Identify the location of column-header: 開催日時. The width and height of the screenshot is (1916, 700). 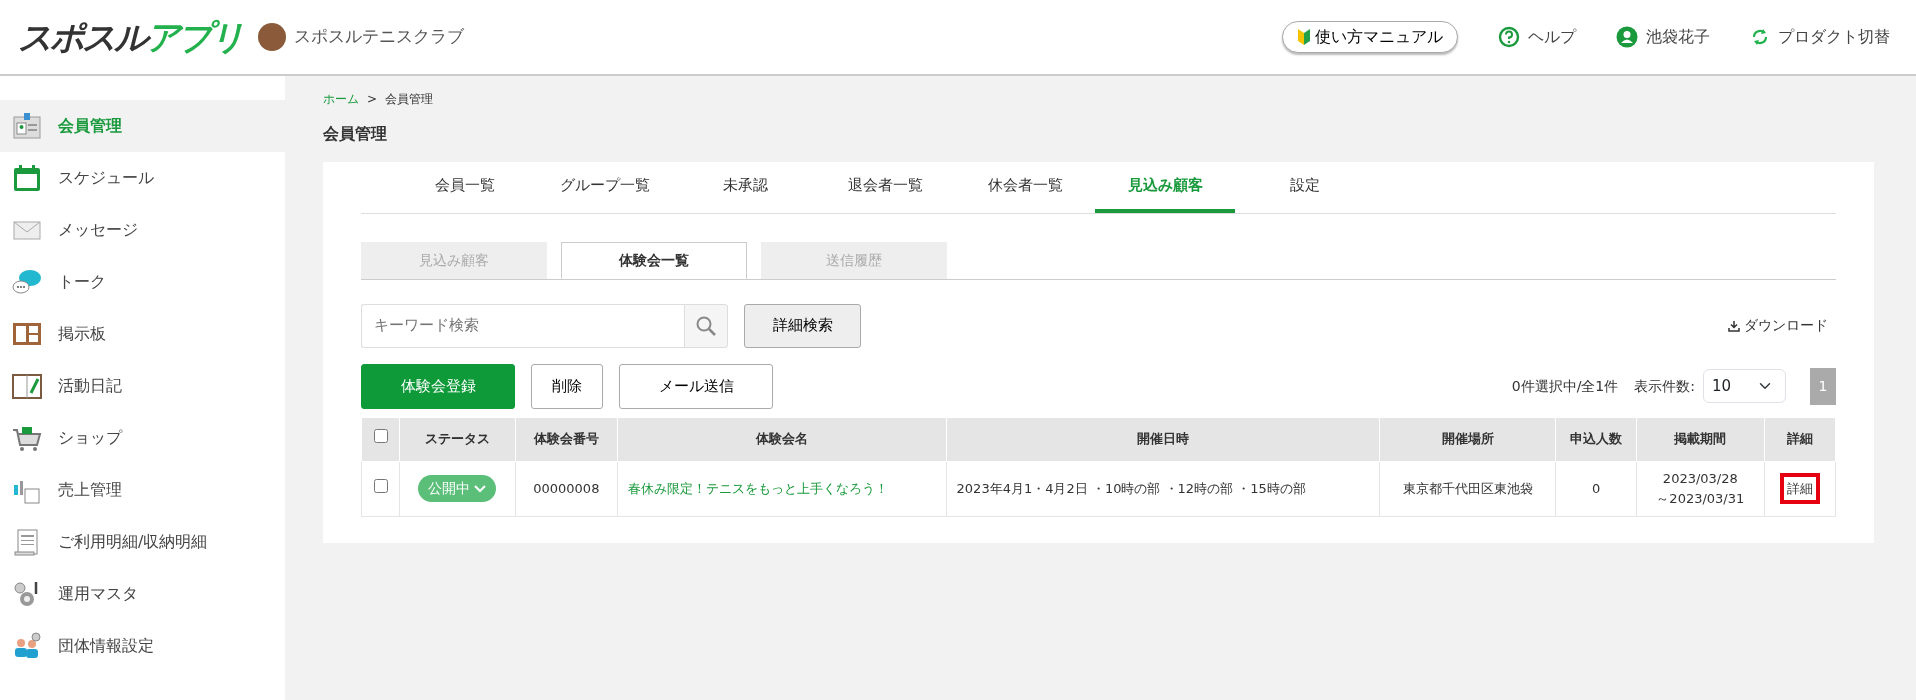
(1162, 439).